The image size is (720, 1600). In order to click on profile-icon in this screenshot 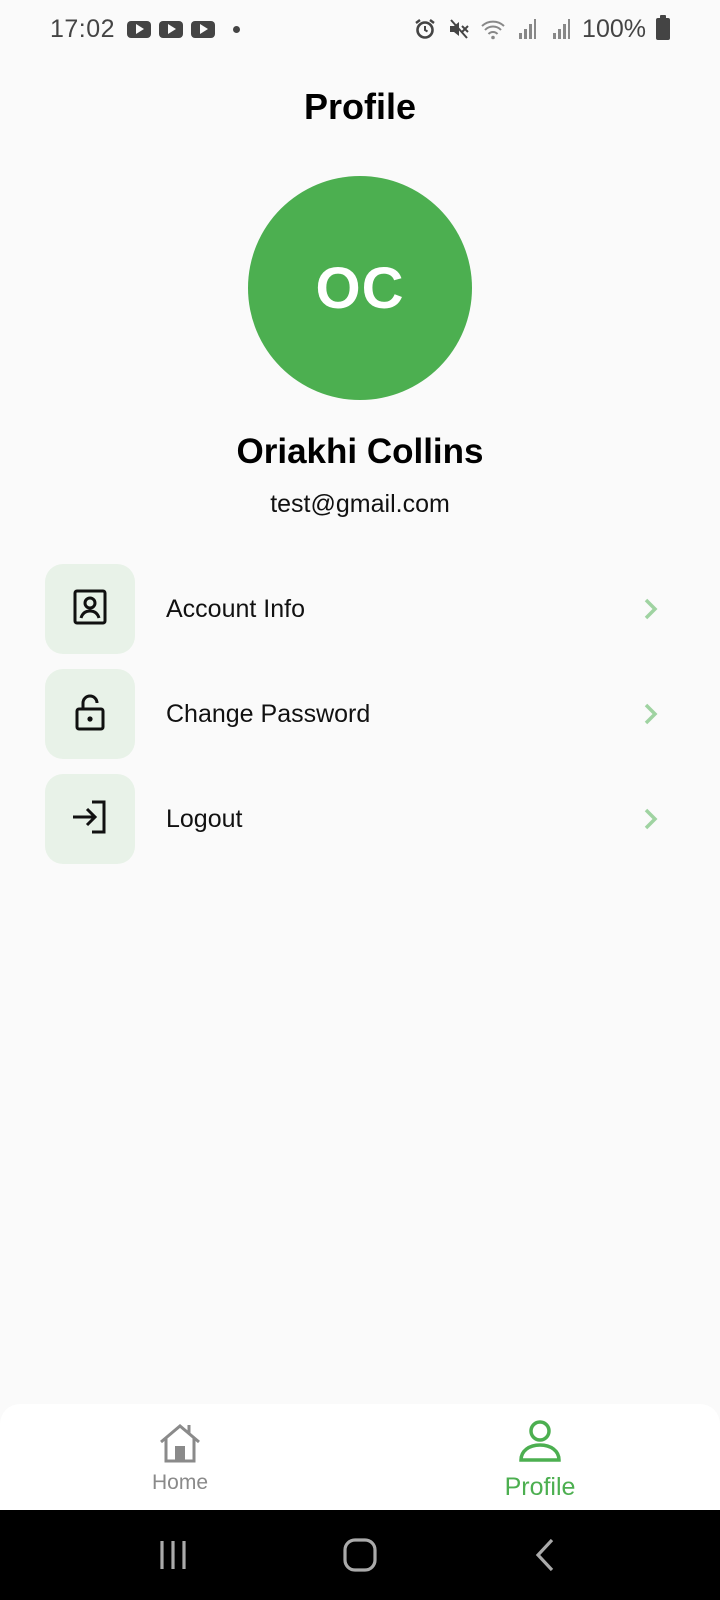, I will do `click(540, 1443)`.